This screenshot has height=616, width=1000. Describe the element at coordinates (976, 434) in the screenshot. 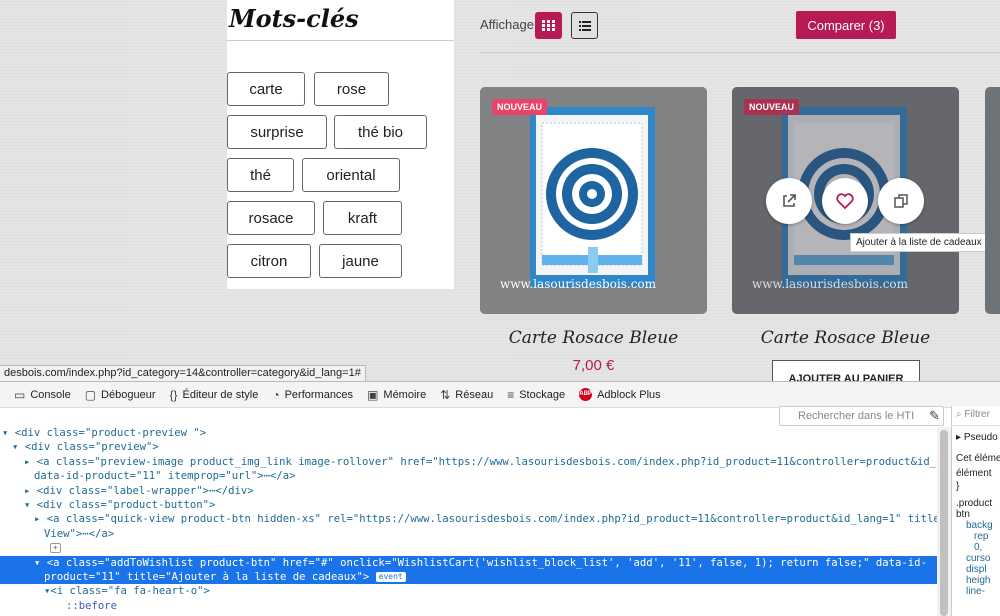

I see `pseudo-toggle: ▸ Pseudo` at that location.